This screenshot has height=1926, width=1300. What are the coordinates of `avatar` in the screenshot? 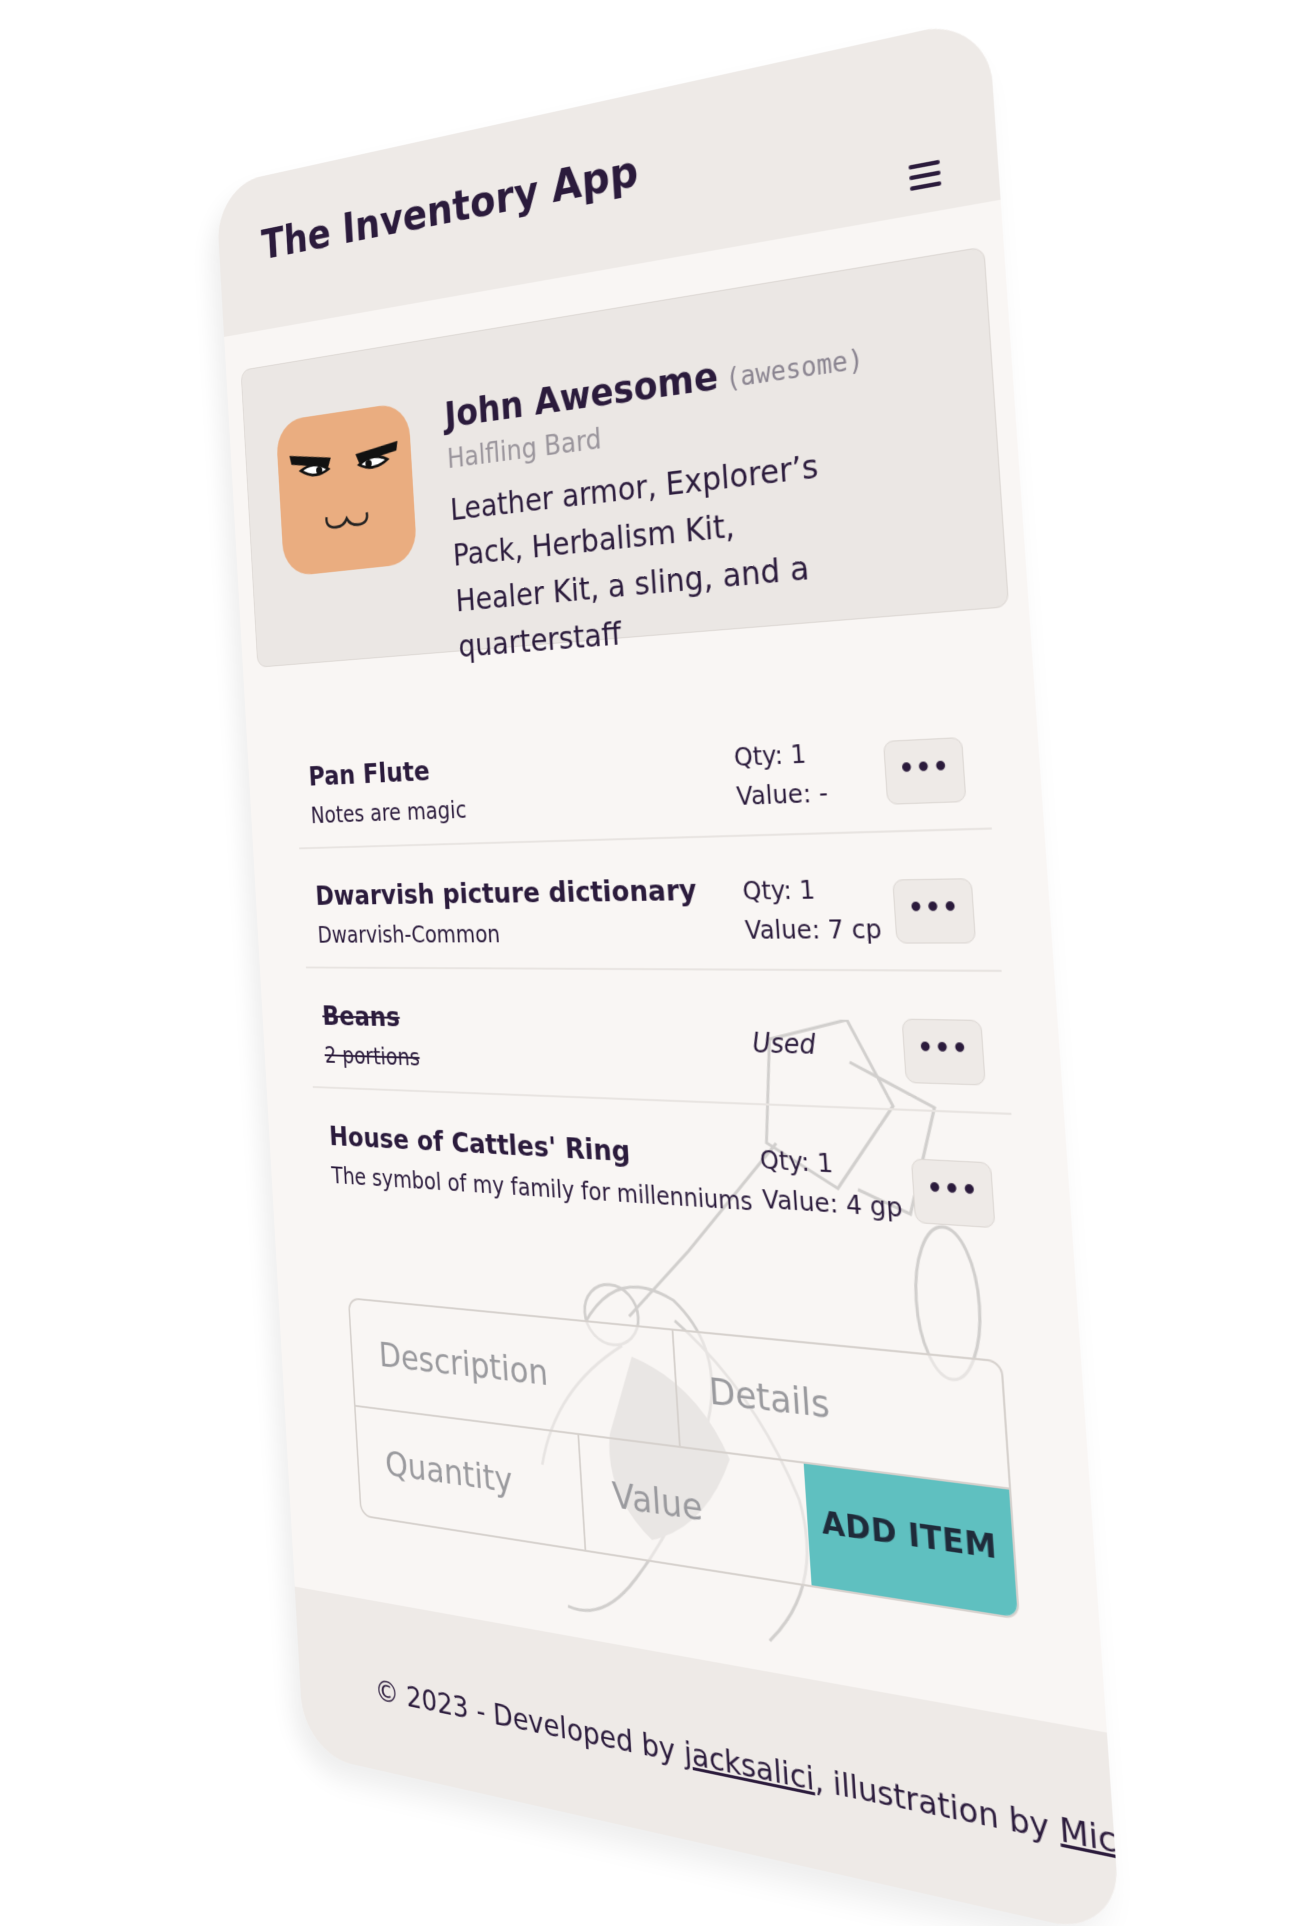 It's located at (346, 489).